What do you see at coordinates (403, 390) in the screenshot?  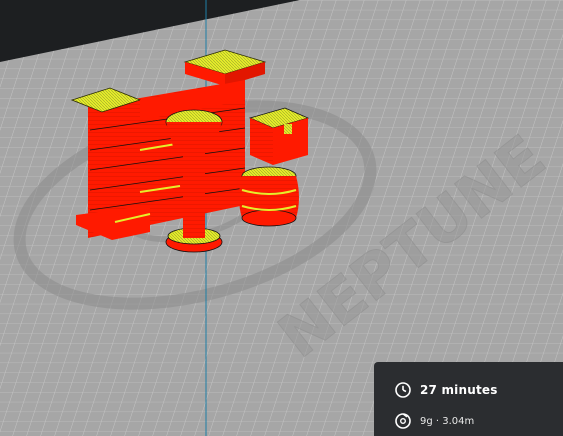 I see `clock-icon` at bounding box center [403, 390].